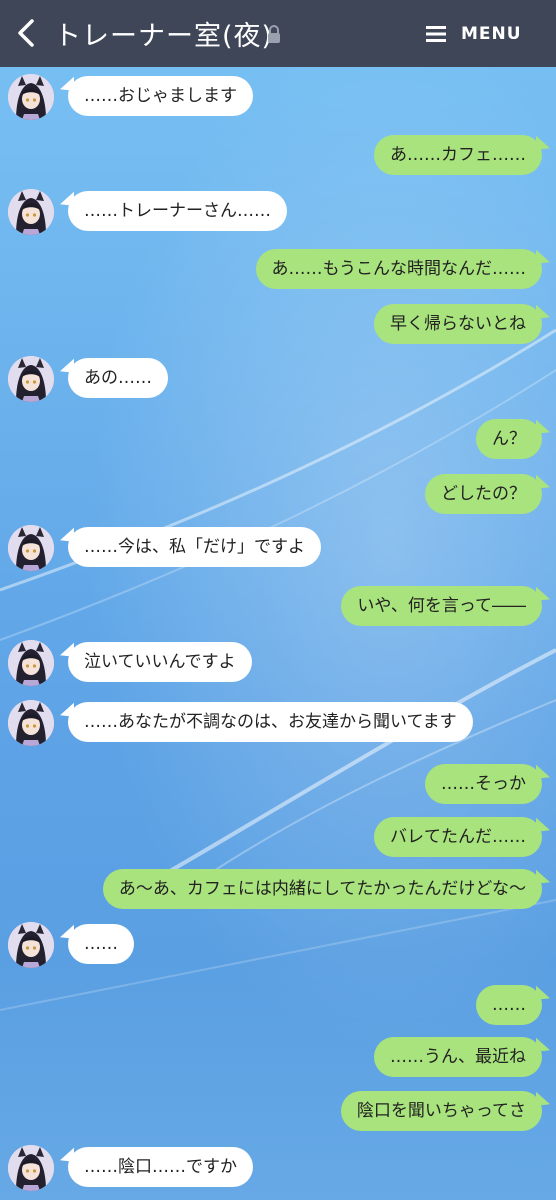 The height and width of the screenshot is (1200, 556). Describe the element at coordinates (491, 34) in the screenshot. I see `menu-label: MENU` at that location.